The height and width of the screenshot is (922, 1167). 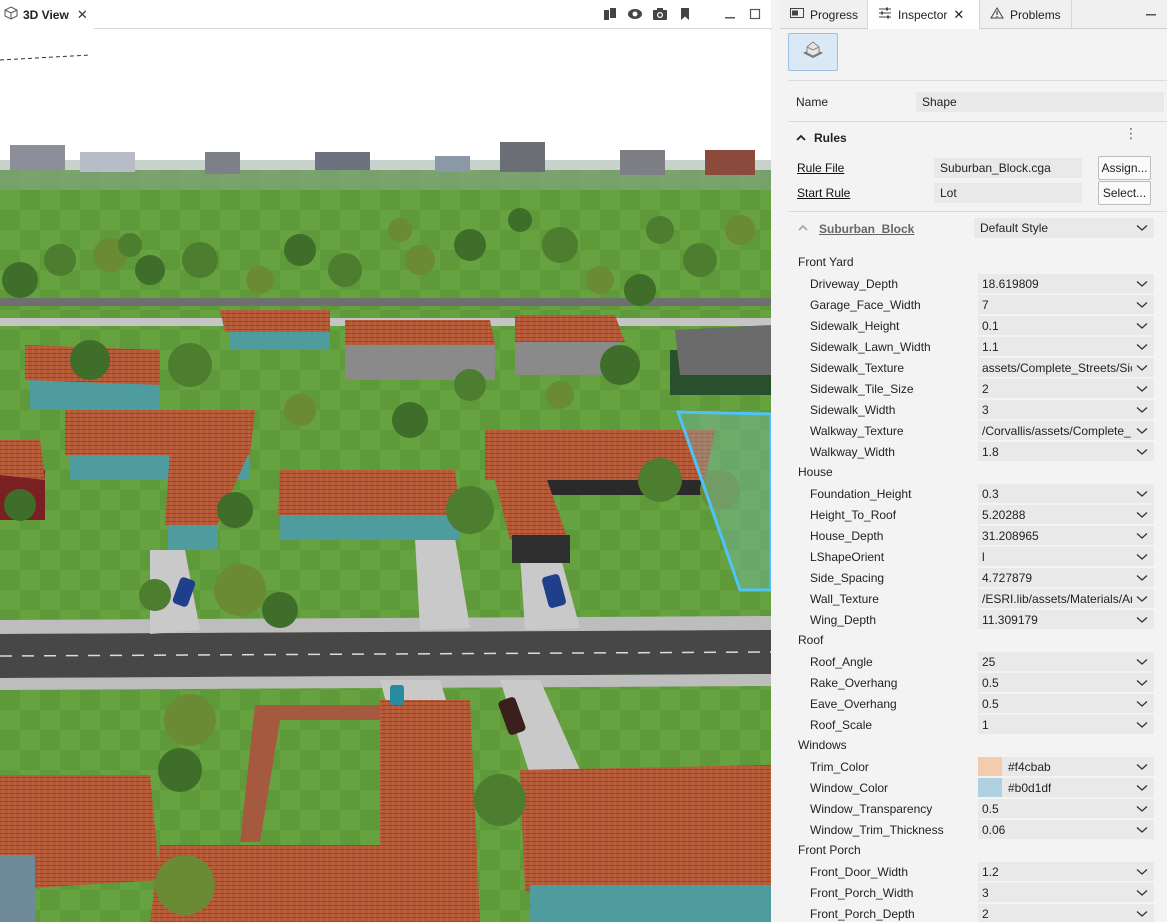 I want to click on attribute-value-dropdown: 7, so click(x=1066, y=304).